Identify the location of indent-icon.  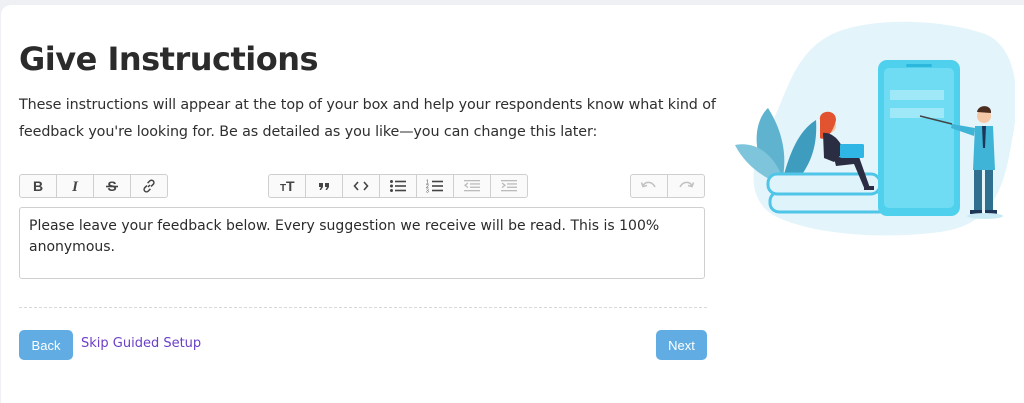
(509, 186).